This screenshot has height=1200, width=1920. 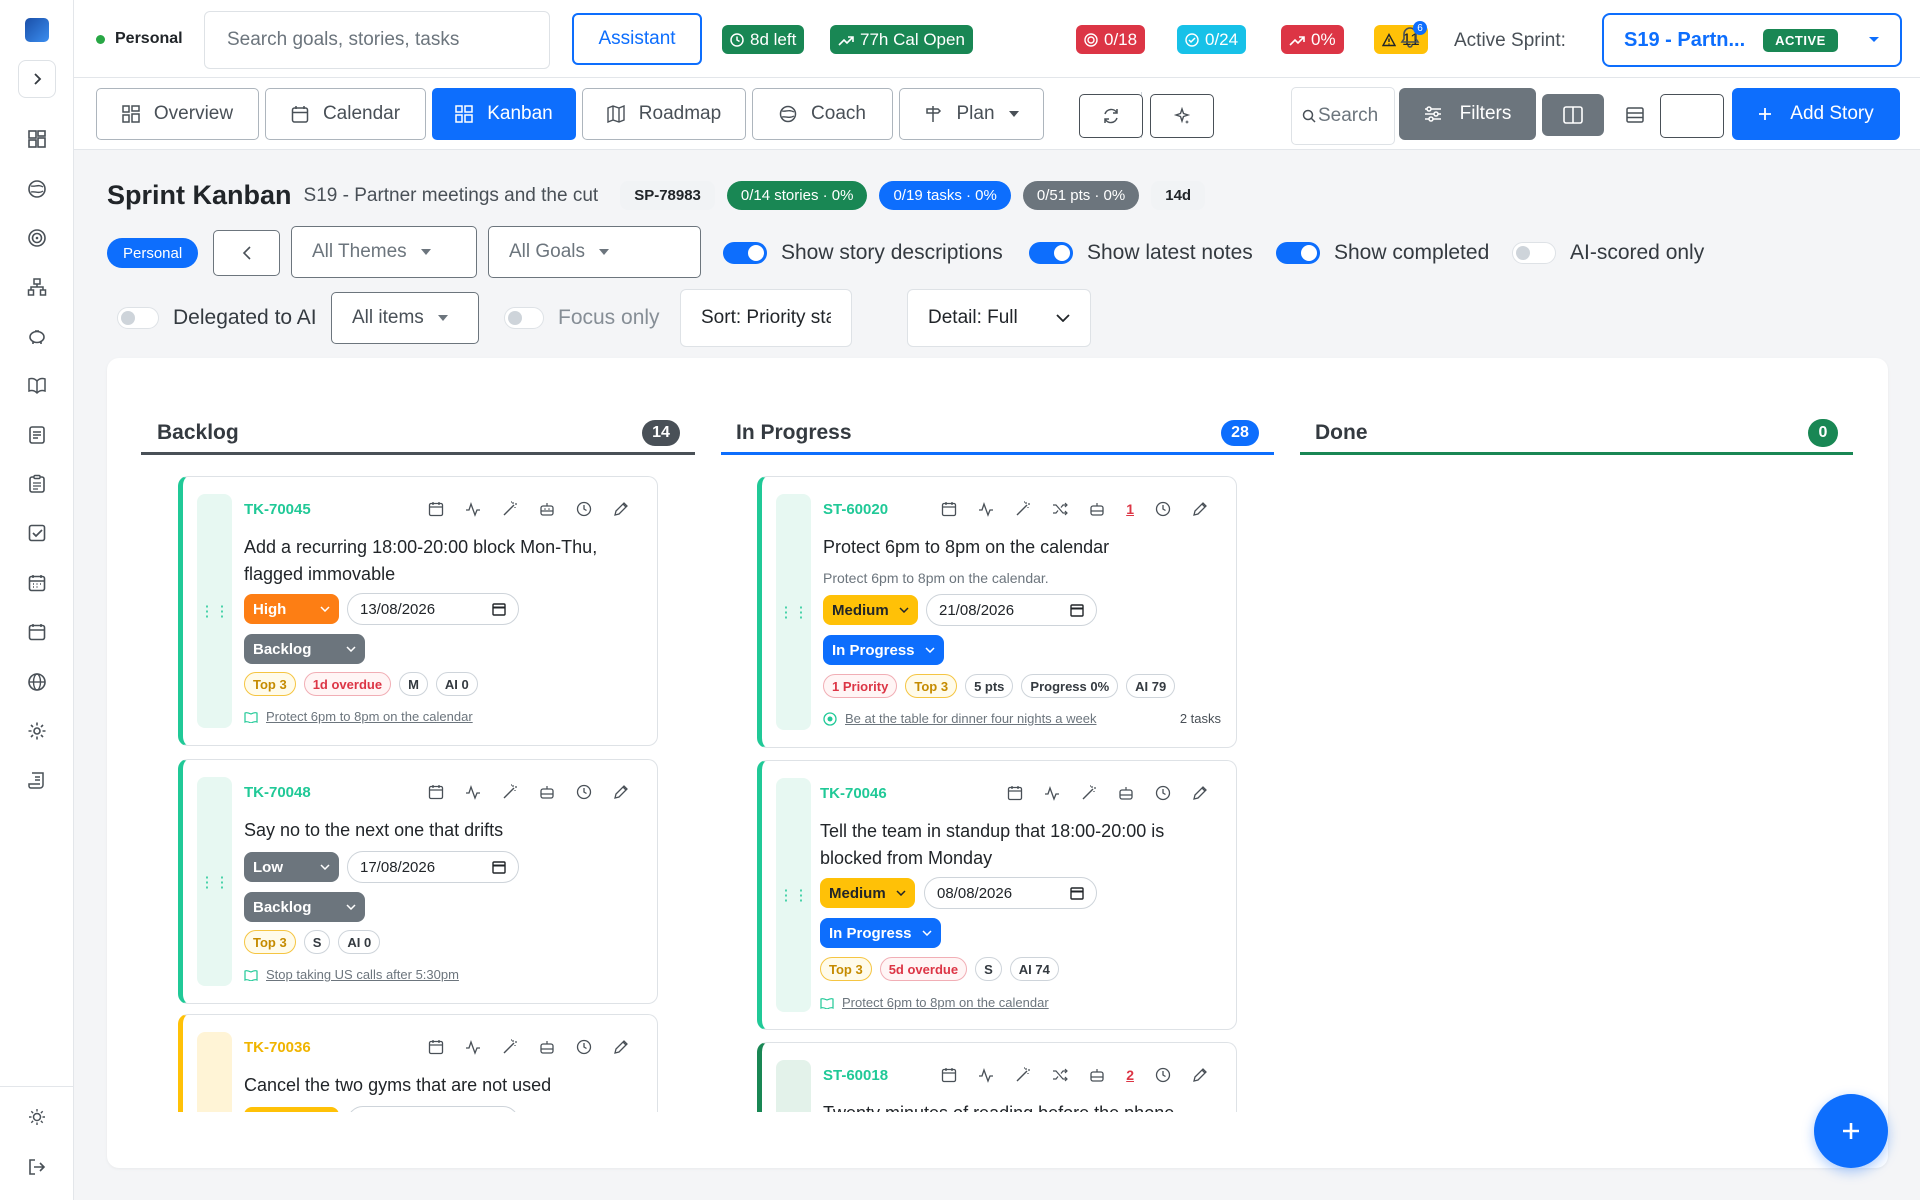 I want to click on card-code: TK-70045, so click(x=277, y=509).